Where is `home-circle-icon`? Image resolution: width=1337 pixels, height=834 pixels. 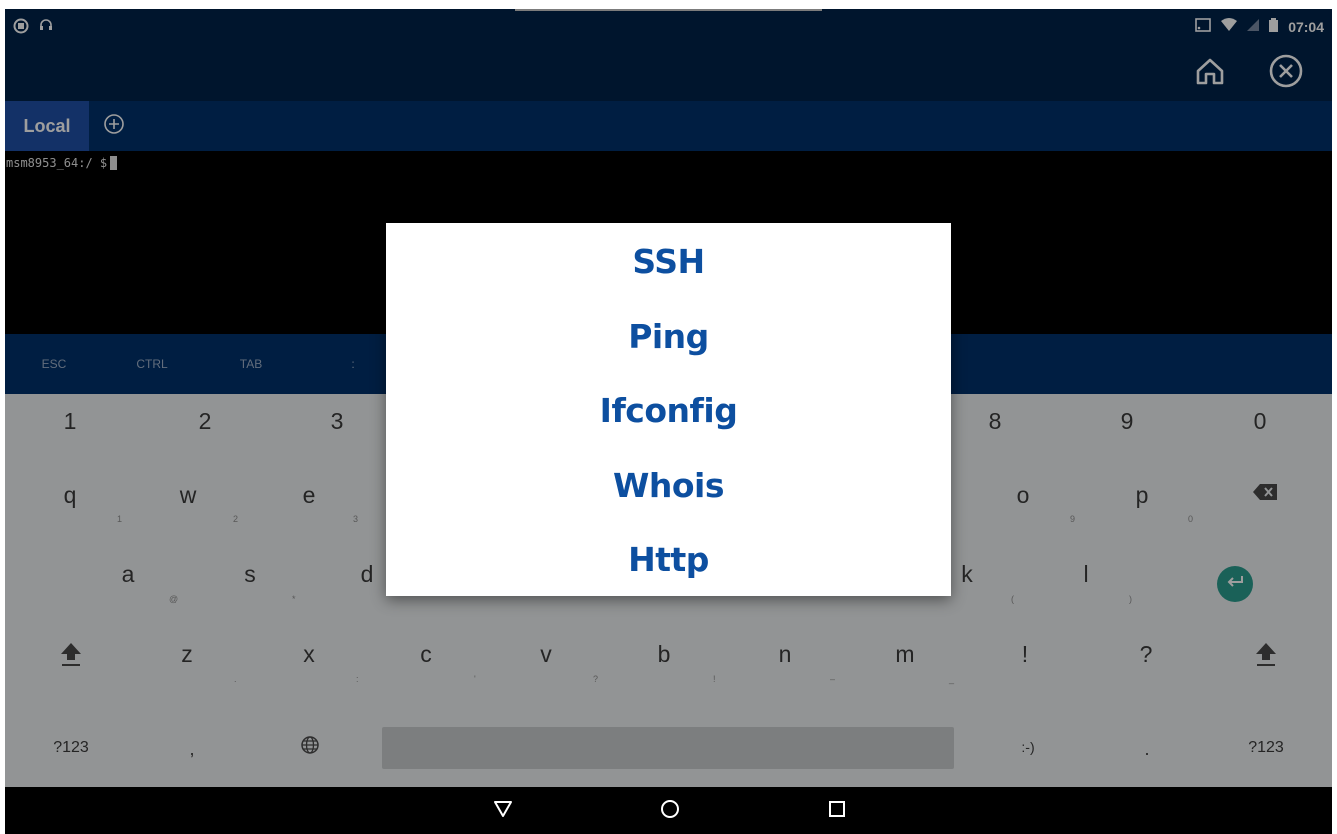
home-circle-icon is located at coordinates (670, 811).